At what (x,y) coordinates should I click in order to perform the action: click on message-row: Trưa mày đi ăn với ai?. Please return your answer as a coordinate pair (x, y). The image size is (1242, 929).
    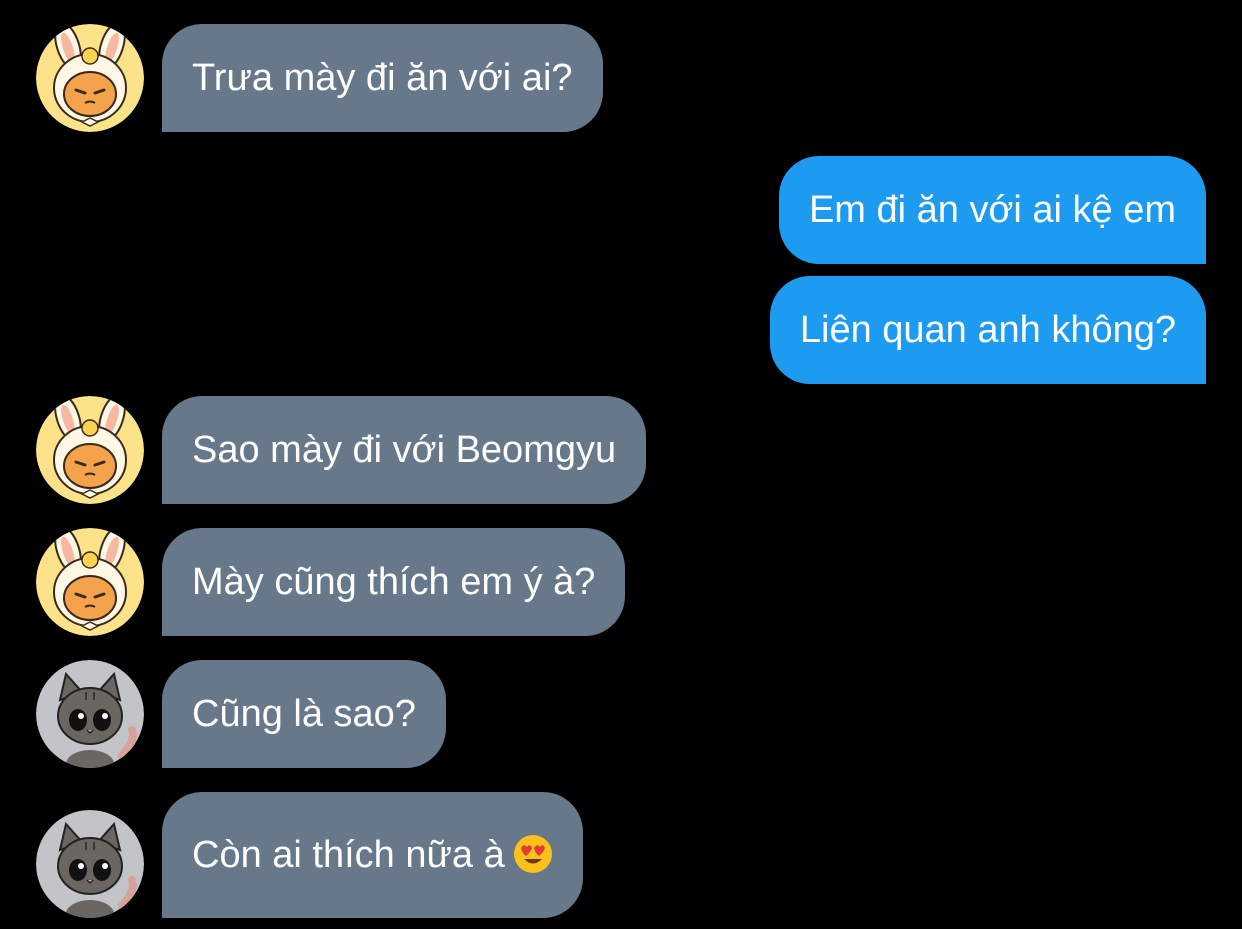
    Looking at the image, I should click on (621, 78).